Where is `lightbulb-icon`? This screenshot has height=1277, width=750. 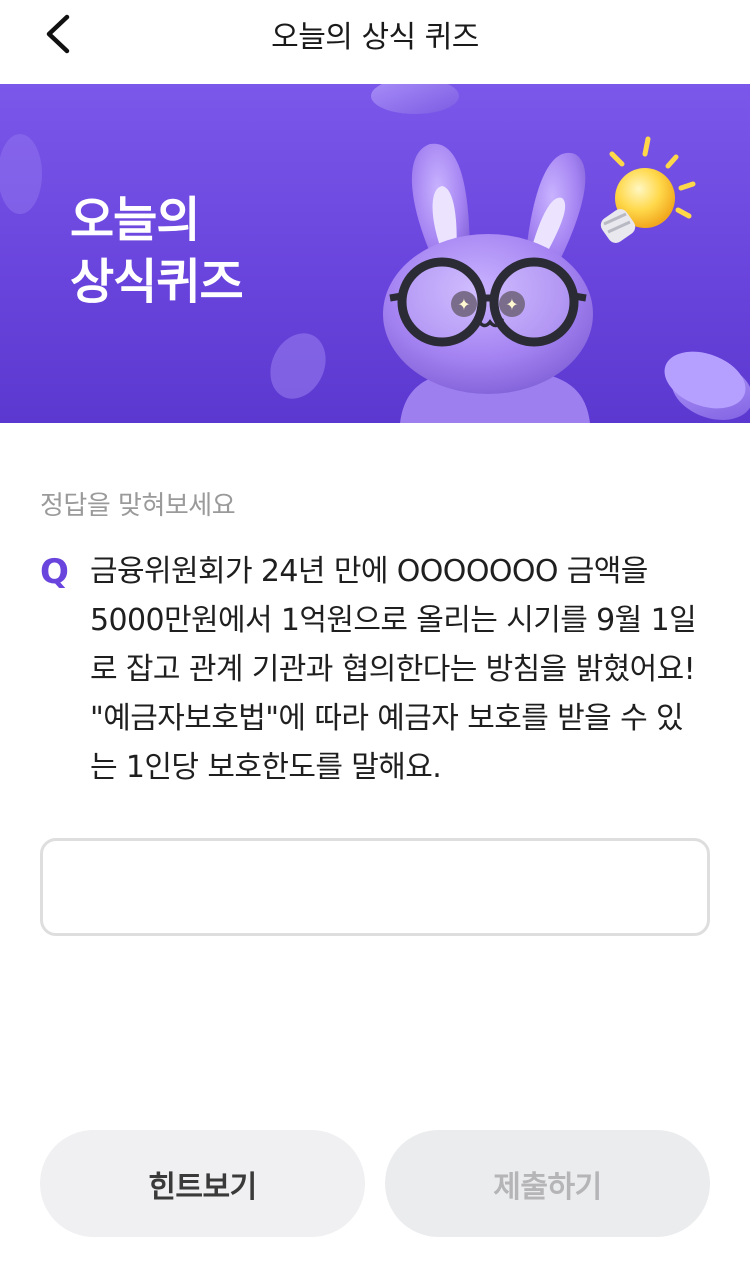 lightbulb-icon is located at coordinates (648, 189).